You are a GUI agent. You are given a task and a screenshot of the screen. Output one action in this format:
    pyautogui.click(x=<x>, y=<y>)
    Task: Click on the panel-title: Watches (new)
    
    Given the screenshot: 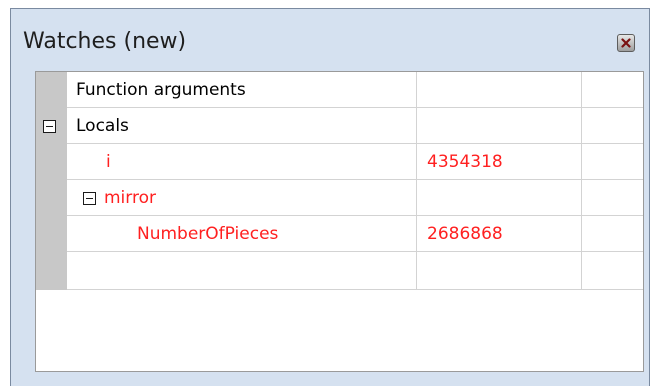 What is the action you would take?
    pyautogui.click(x=105, y=41)
    